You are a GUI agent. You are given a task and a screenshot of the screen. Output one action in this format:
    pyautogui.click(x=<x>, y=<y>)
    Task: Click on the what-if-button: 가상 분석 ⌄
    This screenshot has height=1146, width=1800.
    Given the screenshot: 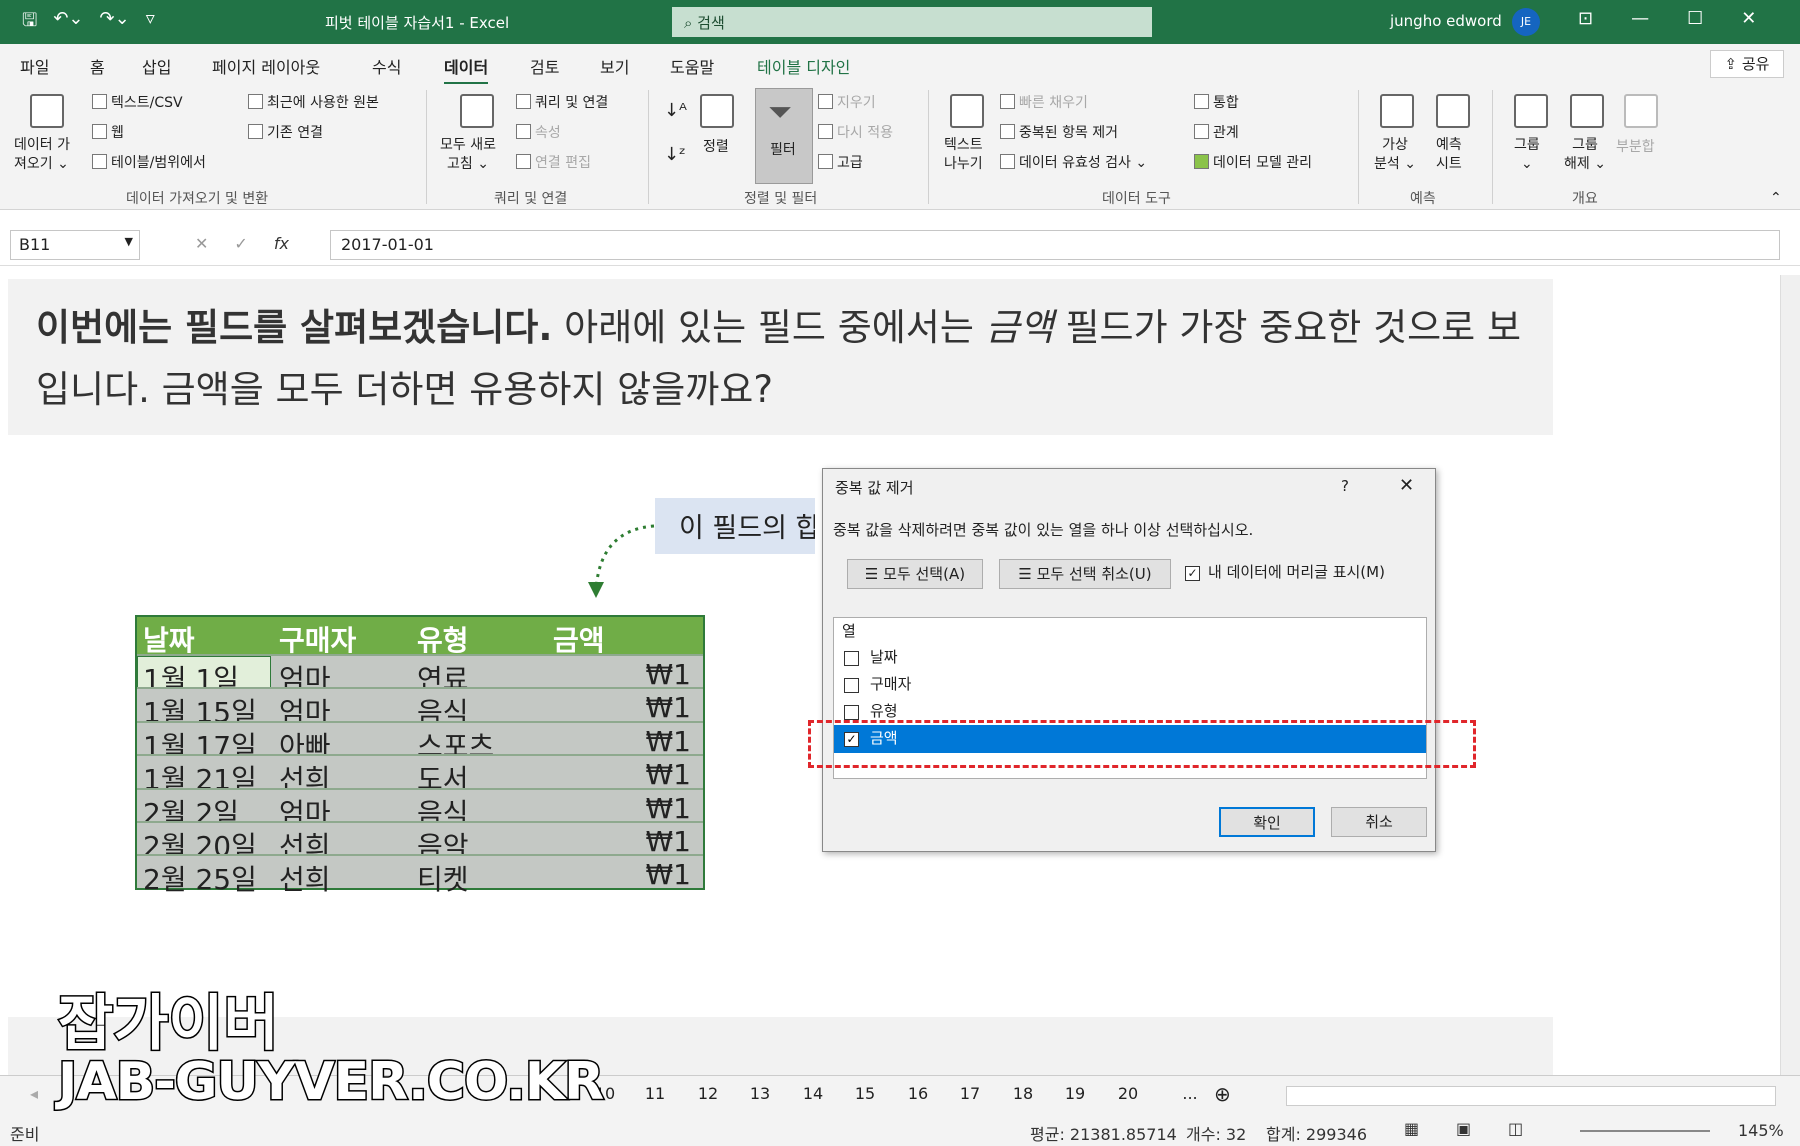 What is the action you would take?
    pyautogui.click(x=1395, y=155)
    